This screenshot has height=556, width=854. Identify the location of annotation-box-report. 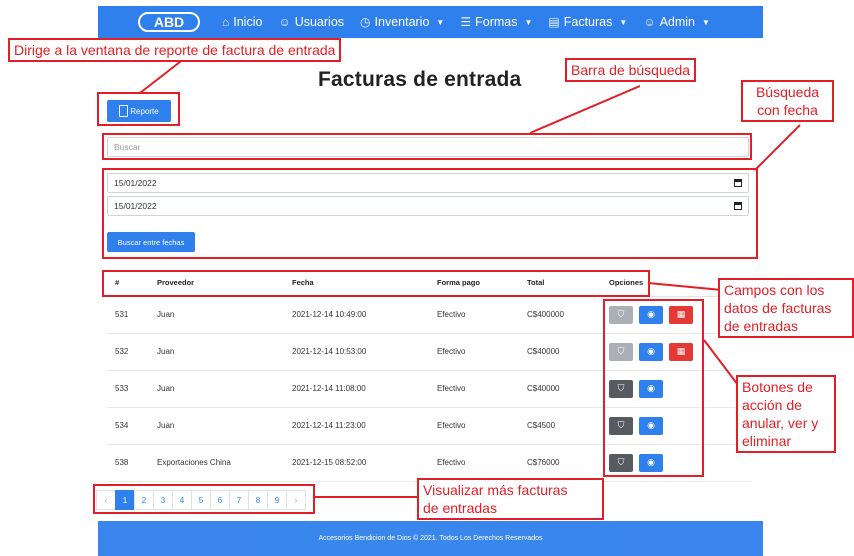
(138, 109).